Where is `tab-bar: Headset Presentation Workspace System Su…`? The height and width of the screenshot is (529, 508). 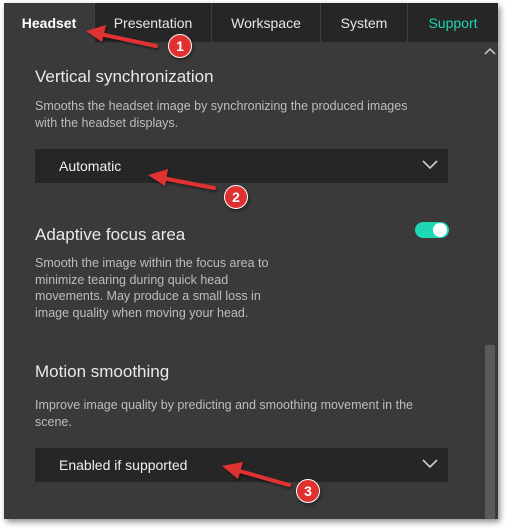
tab-bar: Headset Presentation Workspace System Su… is located at coordinates (251, 22).